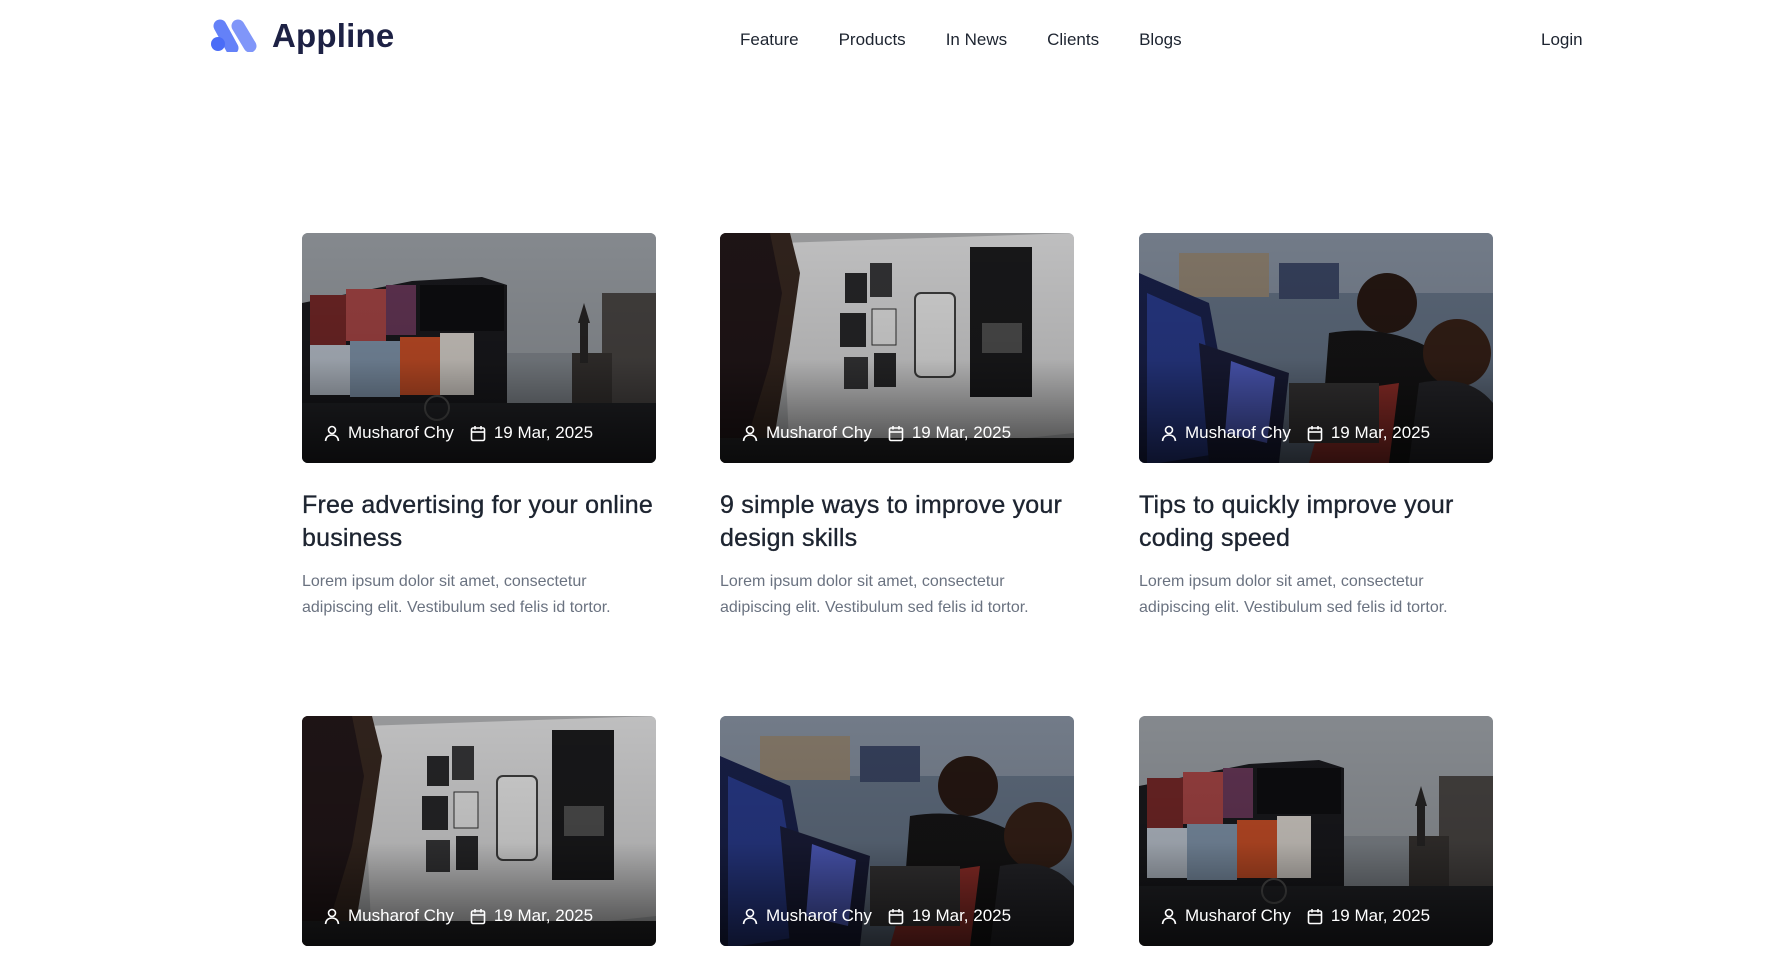  I want to click on brand-logo: Appline, so click(302, 35).